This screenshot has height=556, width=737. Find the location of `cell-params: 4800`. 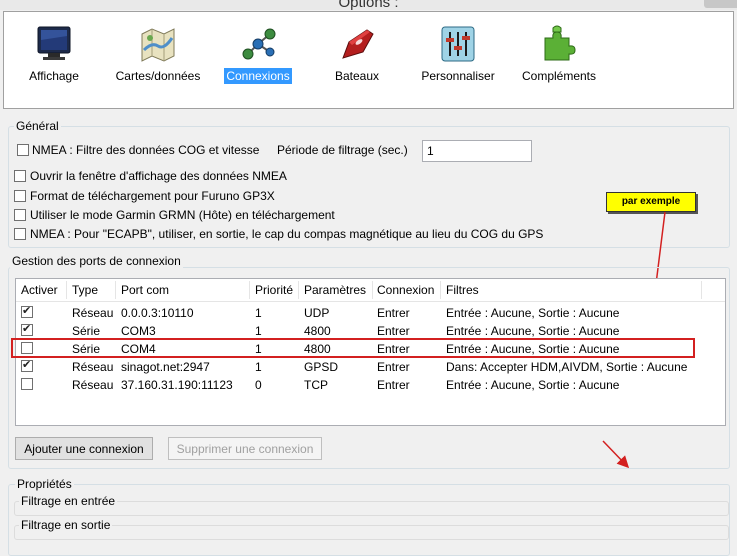

cell-params: 4800 is located at coordinates (317, 331).